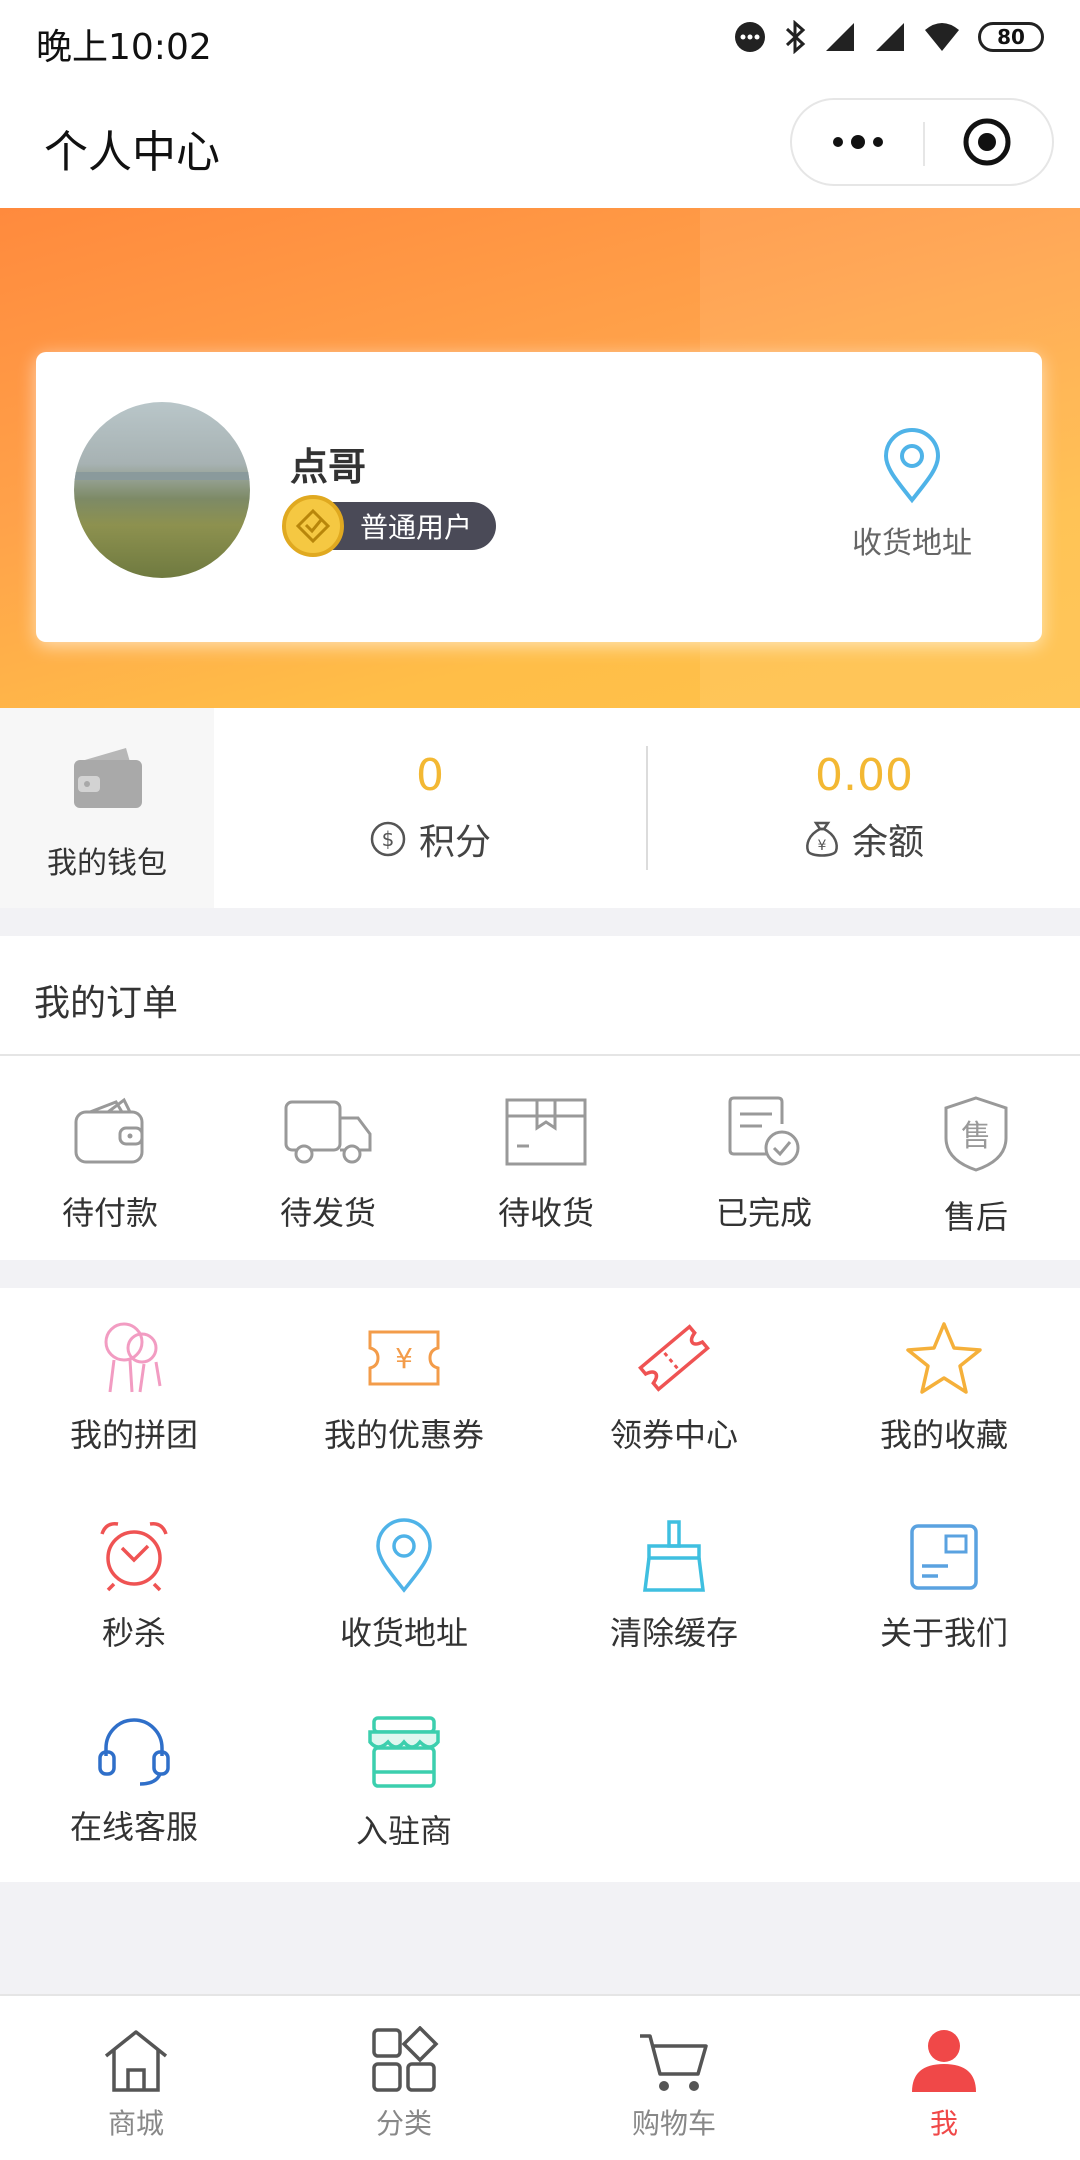 This screenshot has width=1080, height=2160. I want to click on service-merchant: 入驻商, so click(404, 1782).